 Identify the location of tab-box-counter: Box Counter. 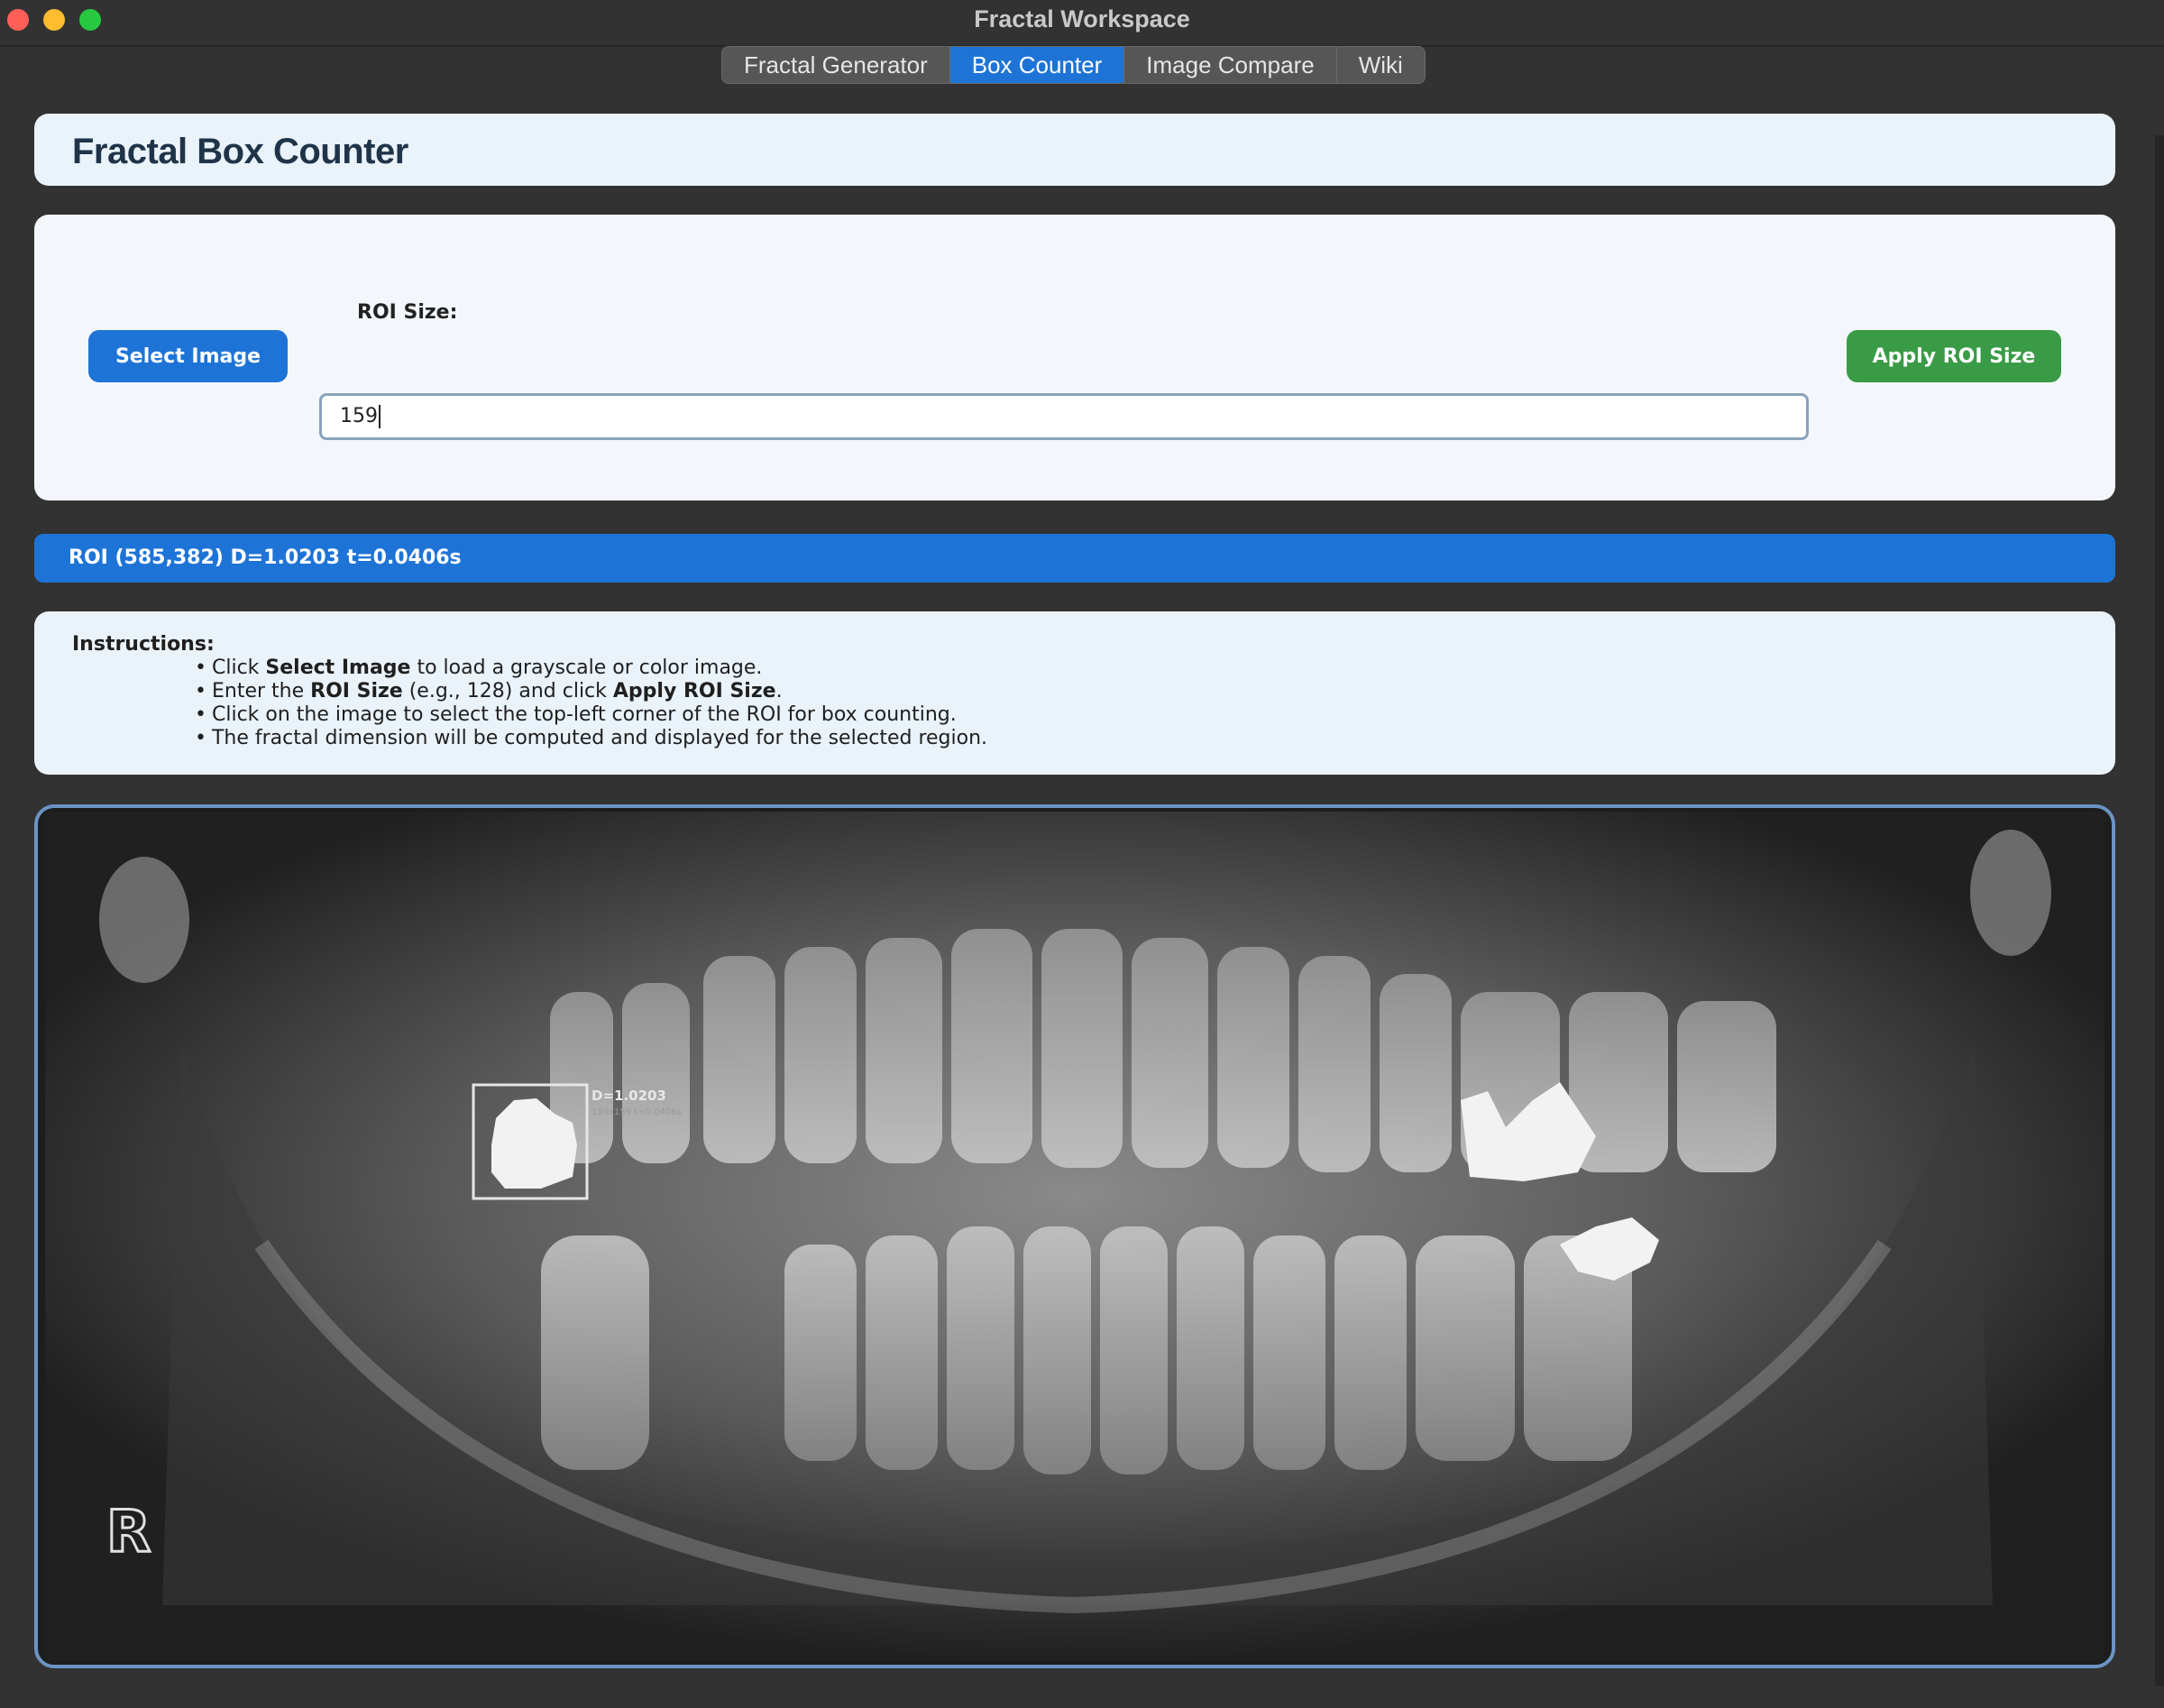
(1037, 65).